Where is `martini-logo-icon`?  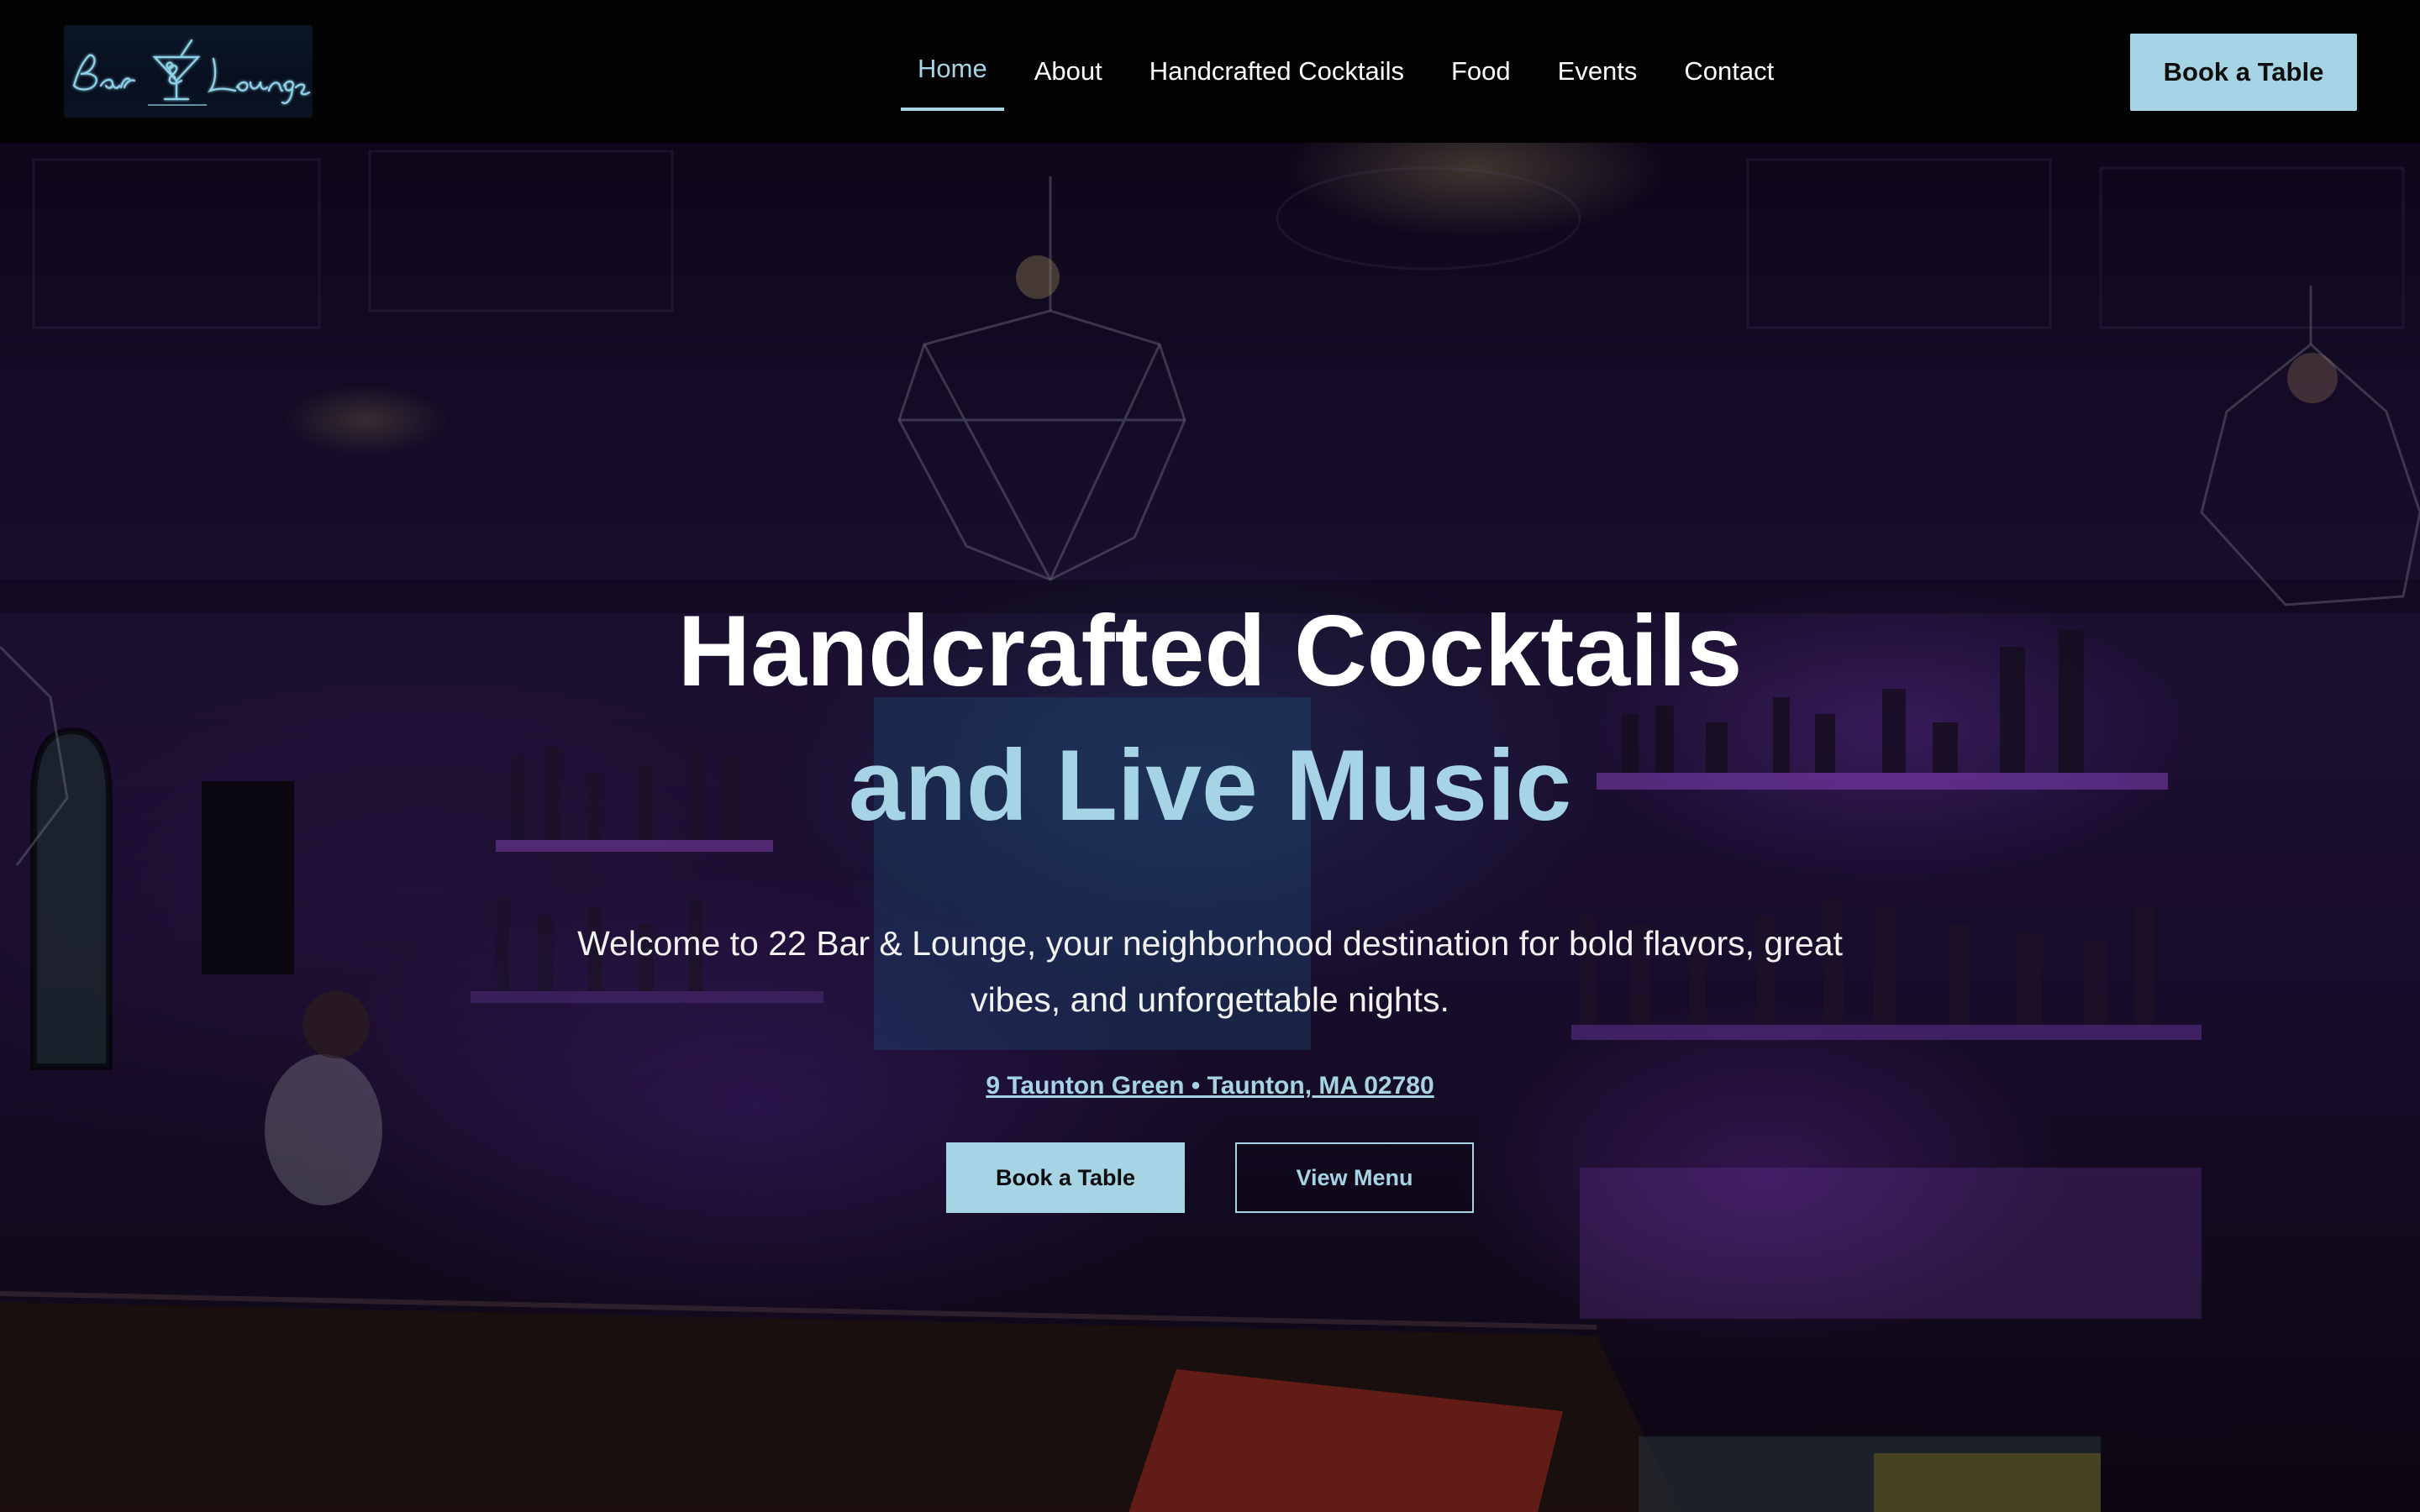 martini-logo-icon is located at coordinates (191, 72).